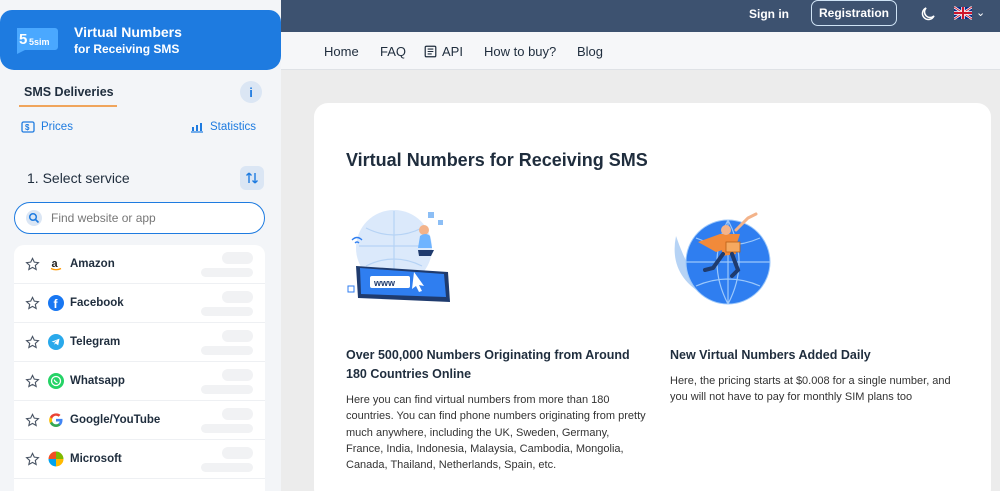 The height and width of the screenshot is (491, 1000). Describe the element at coordinates (430, 51) in the screenshot. I see `api-doc-icon` at that location.